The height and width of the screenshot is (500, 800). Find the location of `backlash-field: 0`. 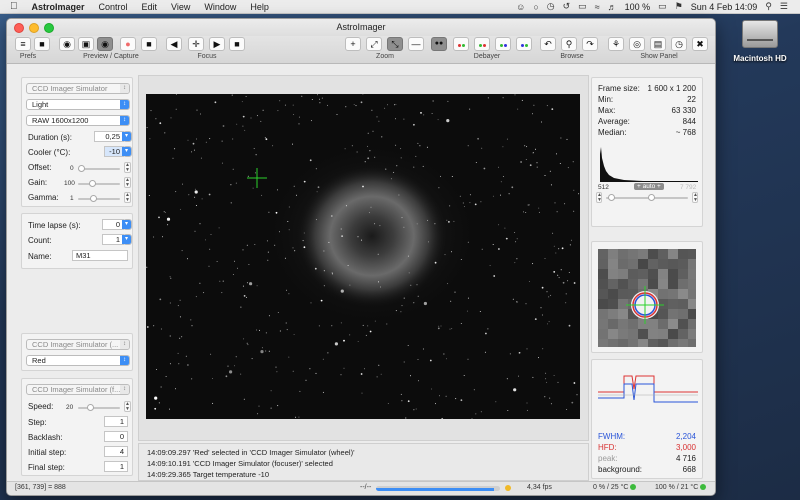

backlash-field: 0 is located at coordinates (116, 436).